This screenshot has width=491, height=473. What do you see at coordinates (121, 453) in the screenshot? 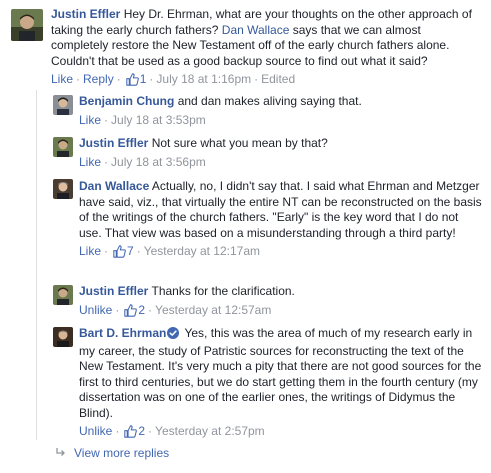
I see `view-more-label: View more replies` at bounding box center [121, 453].